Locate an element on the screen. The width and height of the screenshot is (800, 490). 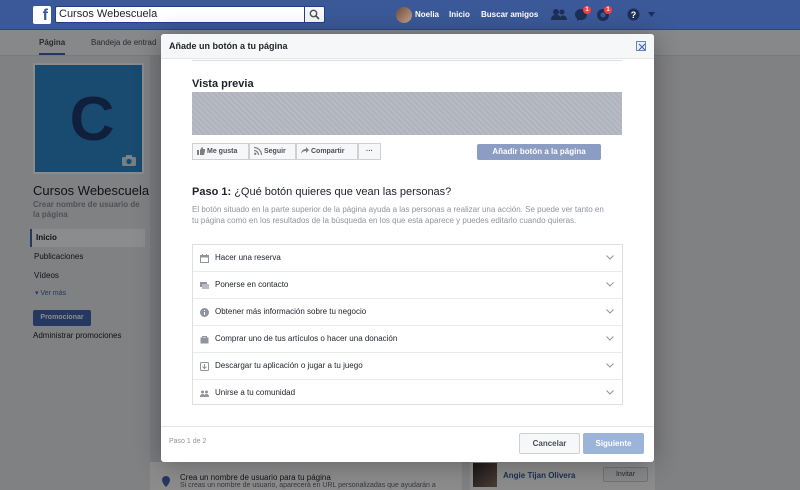
search-icon is located at coordinates (314, 14).